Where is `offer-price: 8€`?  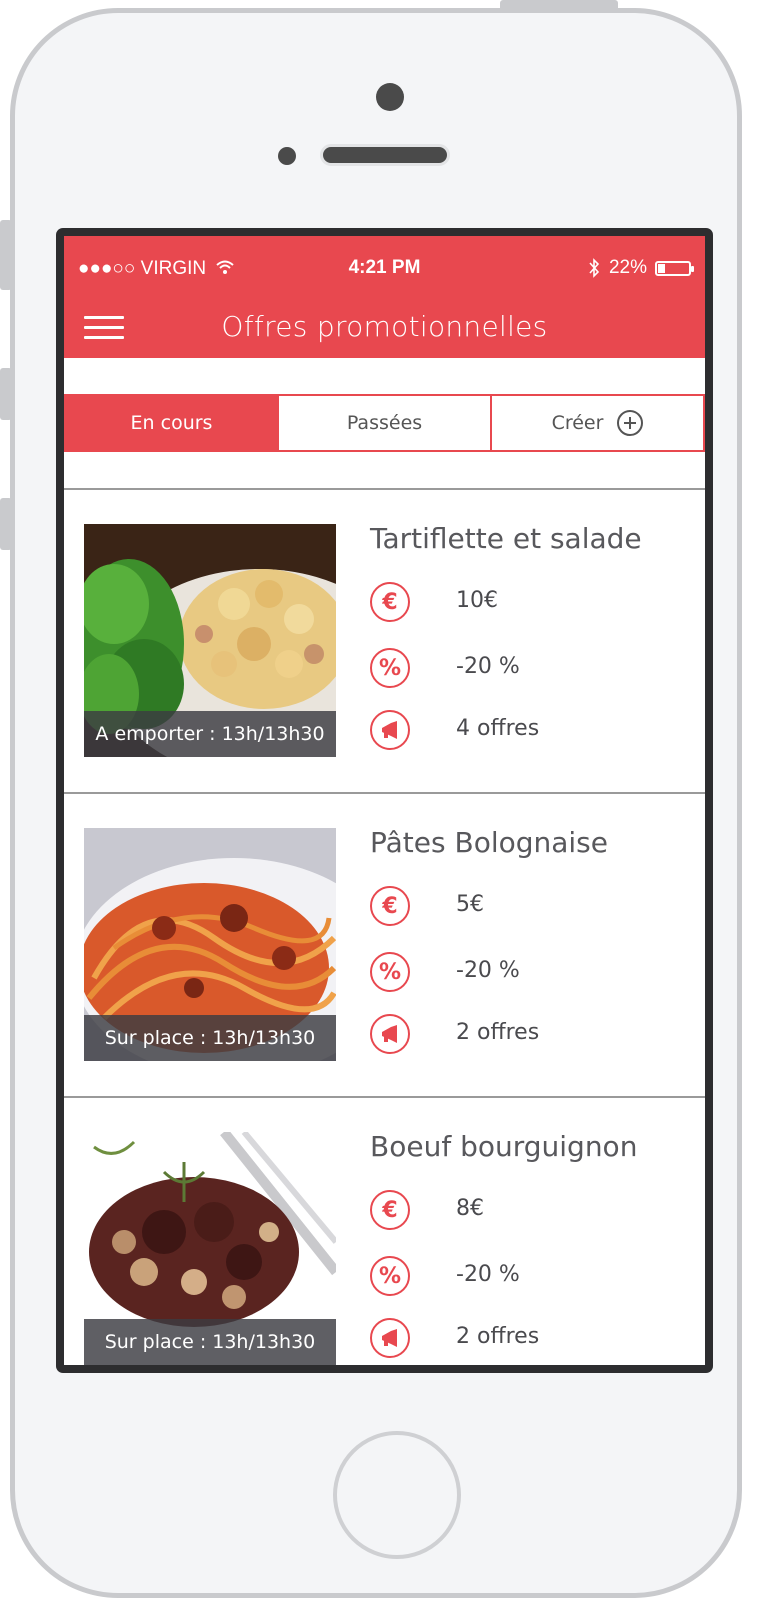 offer-price: 8€ is located at coordinates (470, 1208).